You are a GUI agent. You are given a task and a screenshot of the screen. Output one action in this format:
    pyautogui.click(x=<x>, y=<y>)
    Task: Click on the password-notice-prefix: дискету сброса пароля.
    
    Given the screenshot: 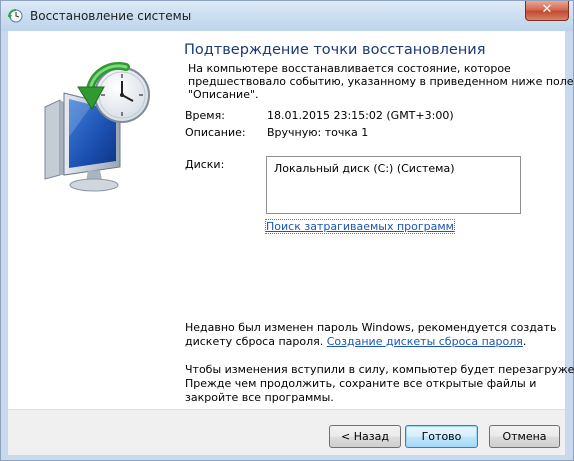 What is the action you would take?
    pyautogui.click(x=256, y=341)
    